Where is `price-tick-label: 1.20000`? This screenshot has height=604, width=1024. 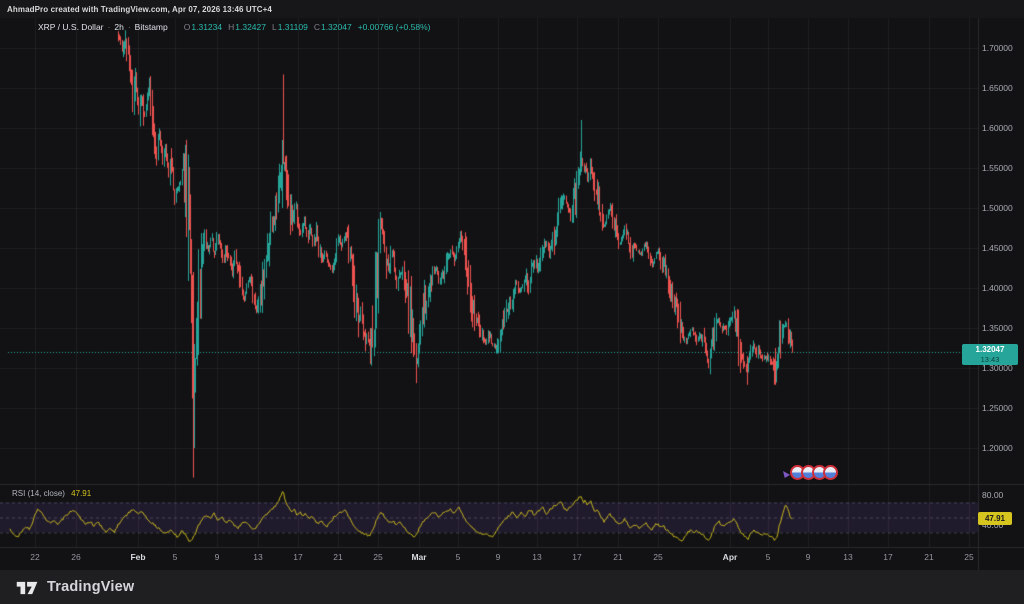 price-tick-label: 1.20000 is located at coordinates (997, 448).